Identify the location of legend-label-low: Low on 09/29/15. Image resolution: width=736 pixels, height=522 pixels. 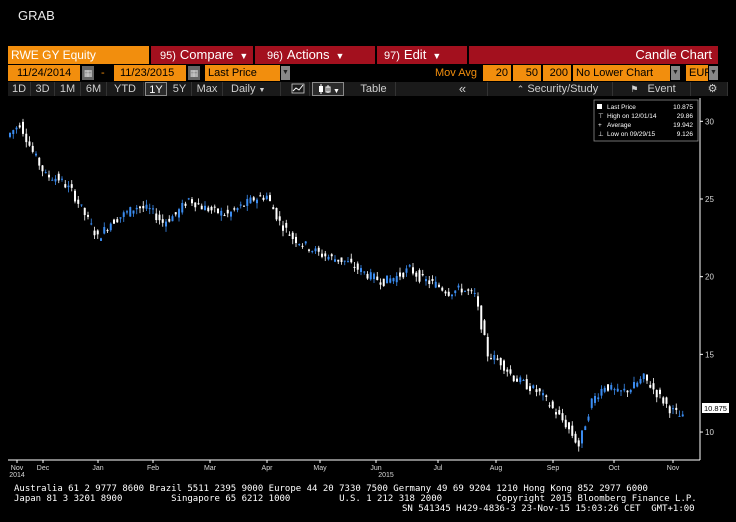
(631, 134).